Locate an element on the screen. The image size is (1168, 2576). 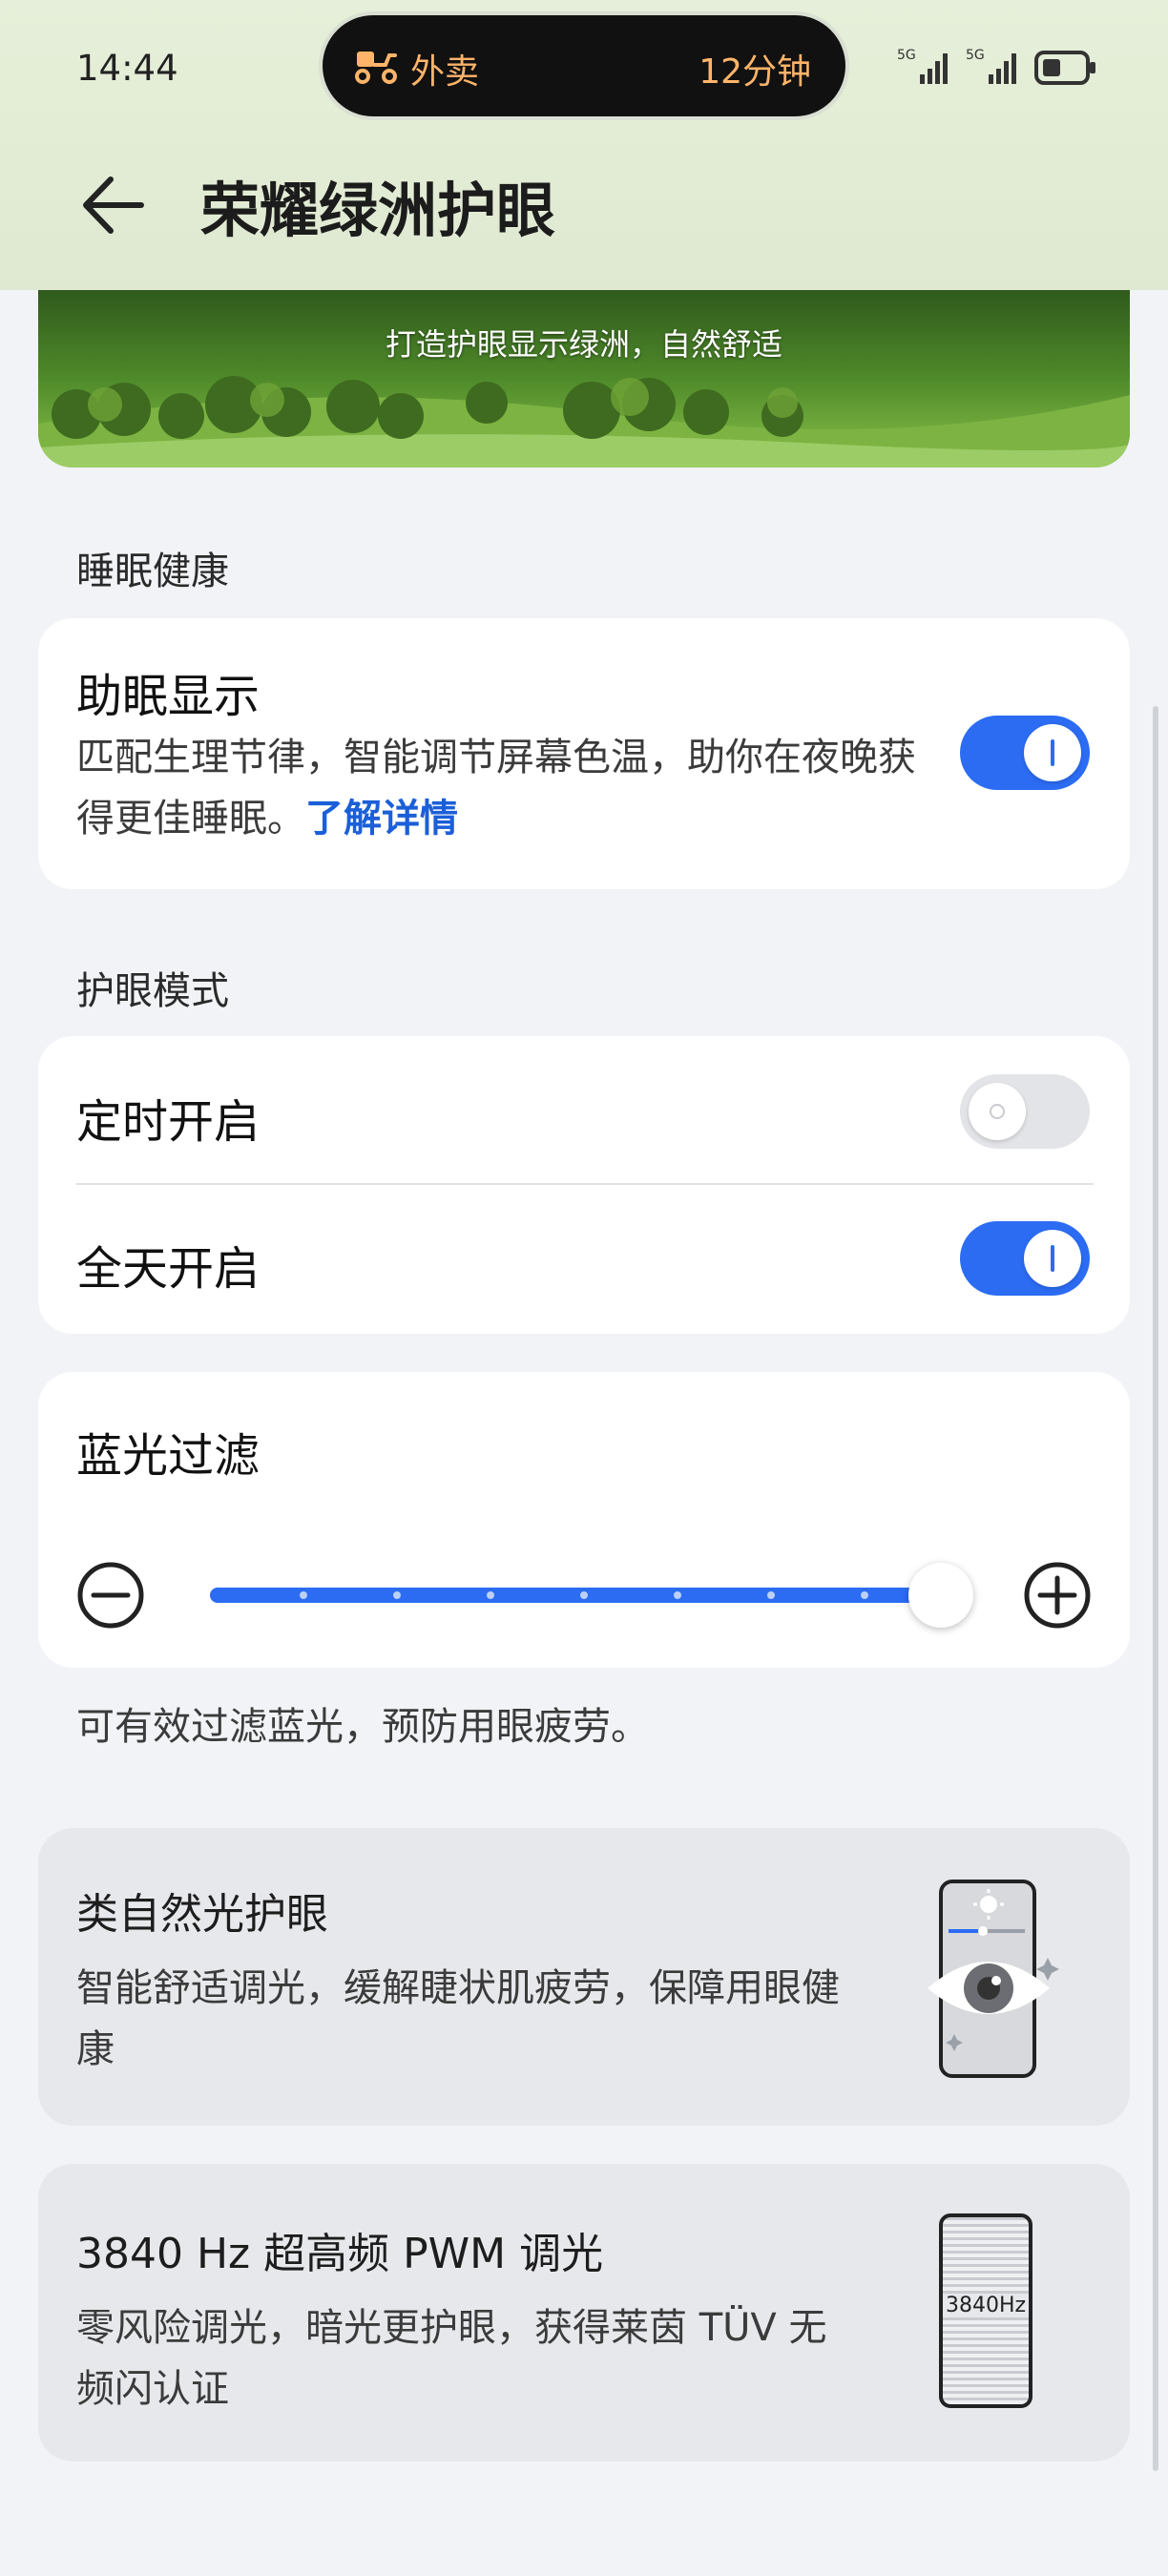
sleep-display-card: 助眠显示 匹配生理节律，智能调节屏幕色温，助你在夜晚获得更佳睡眠。了解详情 is located at coordinates (584, 753).